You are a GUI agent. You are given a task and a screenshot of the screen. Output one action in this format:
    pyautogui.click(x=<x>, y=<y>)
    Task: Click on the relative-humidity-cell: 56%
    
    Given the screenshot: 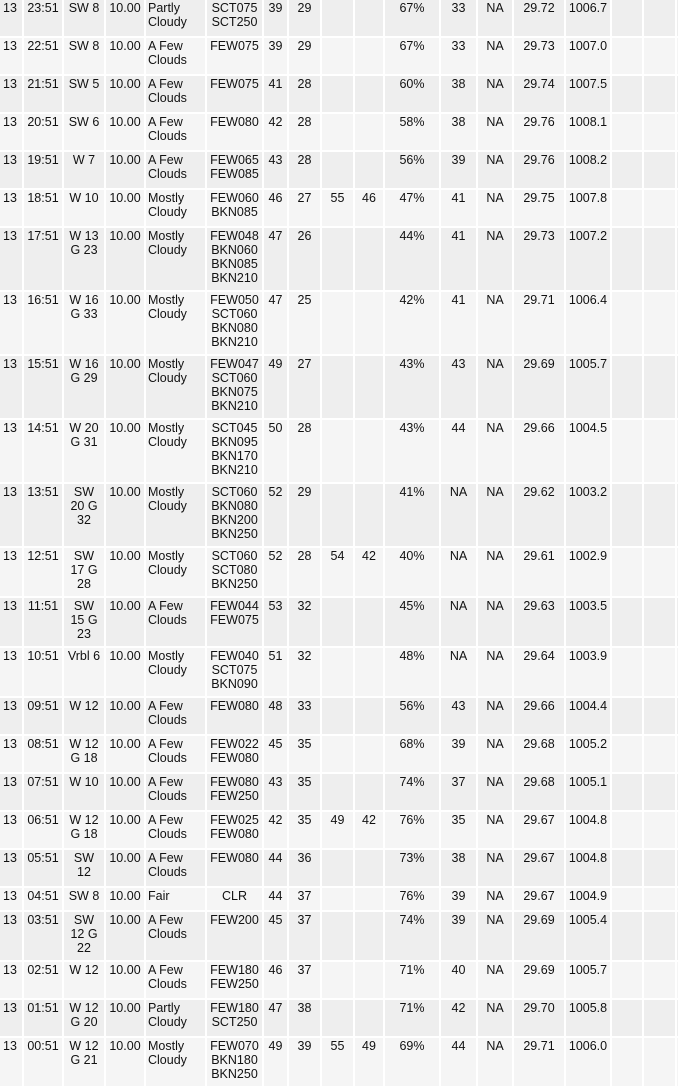 What is the action you would take?
    pyautogui.click(x=412, y=170)
    